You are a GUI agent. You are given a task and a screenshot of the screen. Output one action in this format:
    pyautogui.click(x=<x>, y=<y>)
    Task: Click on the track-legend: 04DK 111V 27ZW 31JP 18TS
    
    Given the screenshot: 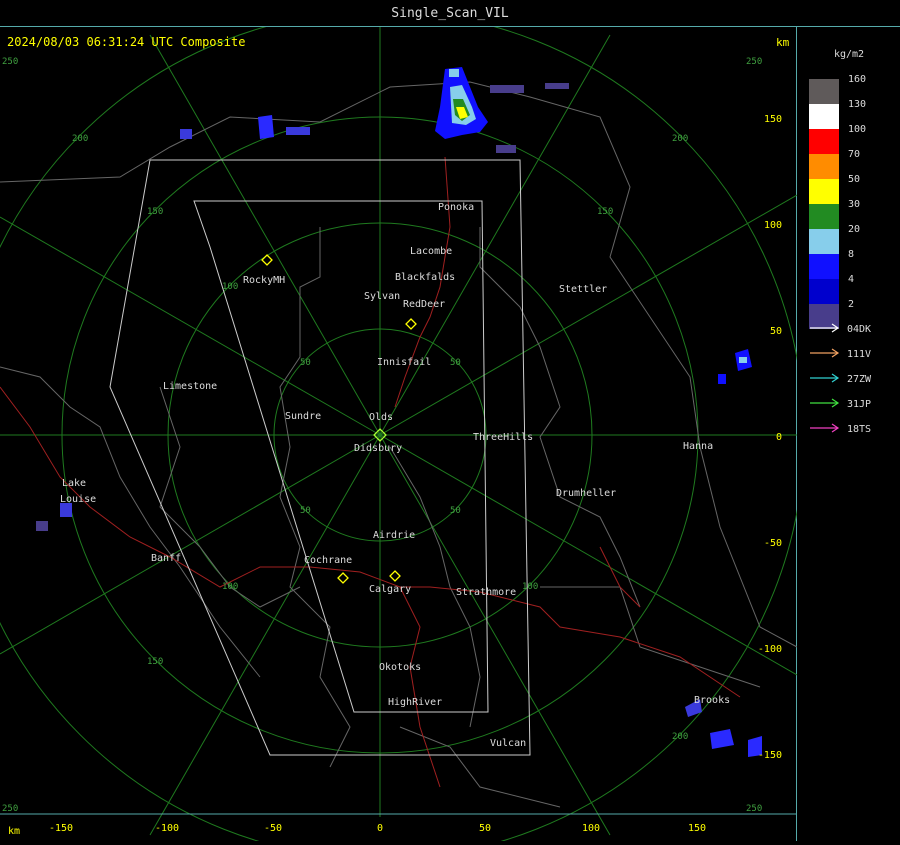 What is the action you would take?
    pyautogui.click(x=841, y=379)
    